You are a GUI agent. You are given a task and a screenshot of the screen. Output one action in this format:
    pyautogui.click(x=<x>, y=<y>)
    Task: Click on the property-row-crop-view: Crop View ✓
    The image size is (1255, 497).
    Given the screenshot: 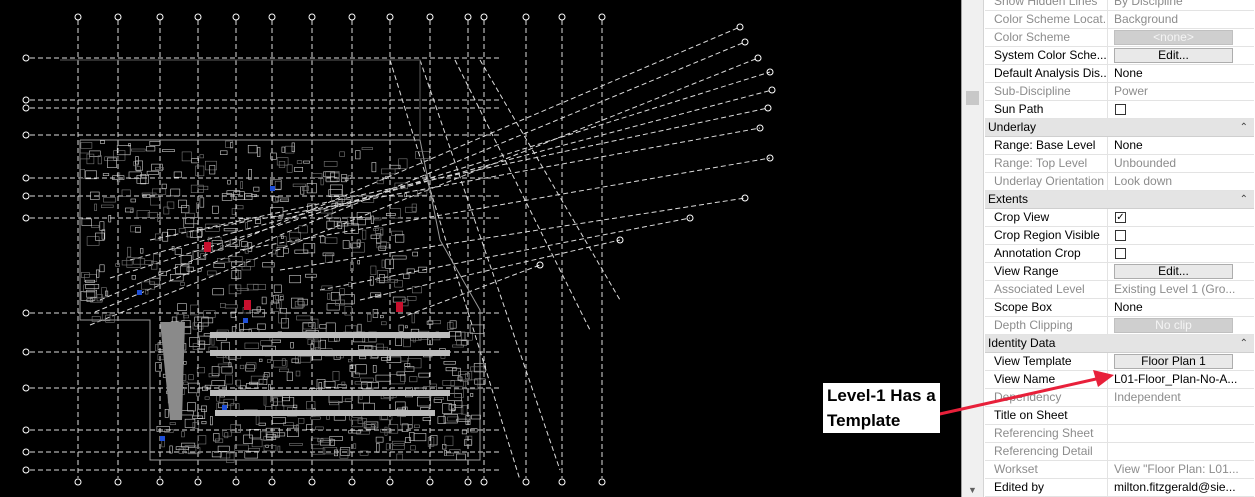 What is the action you would take?
    pyautogui.click(x=1119, y=218)
    